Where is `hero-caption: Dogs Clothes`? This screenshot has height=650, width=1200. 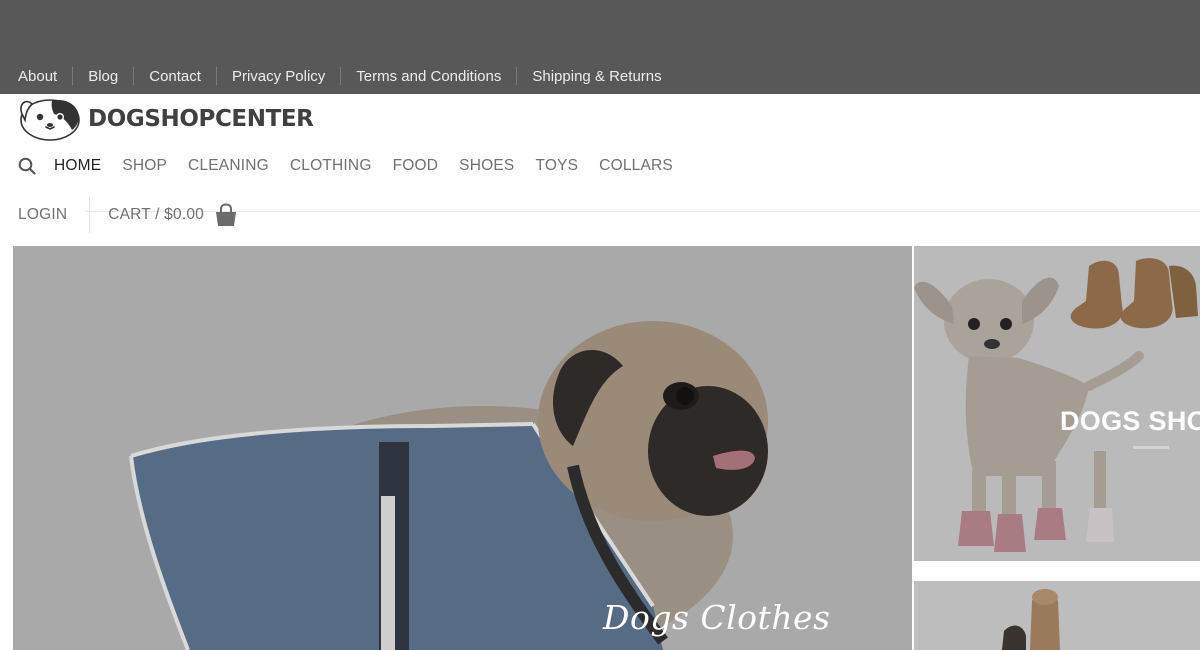
hero-caption: Dogs Clothes is located at coordinates (717, 617).